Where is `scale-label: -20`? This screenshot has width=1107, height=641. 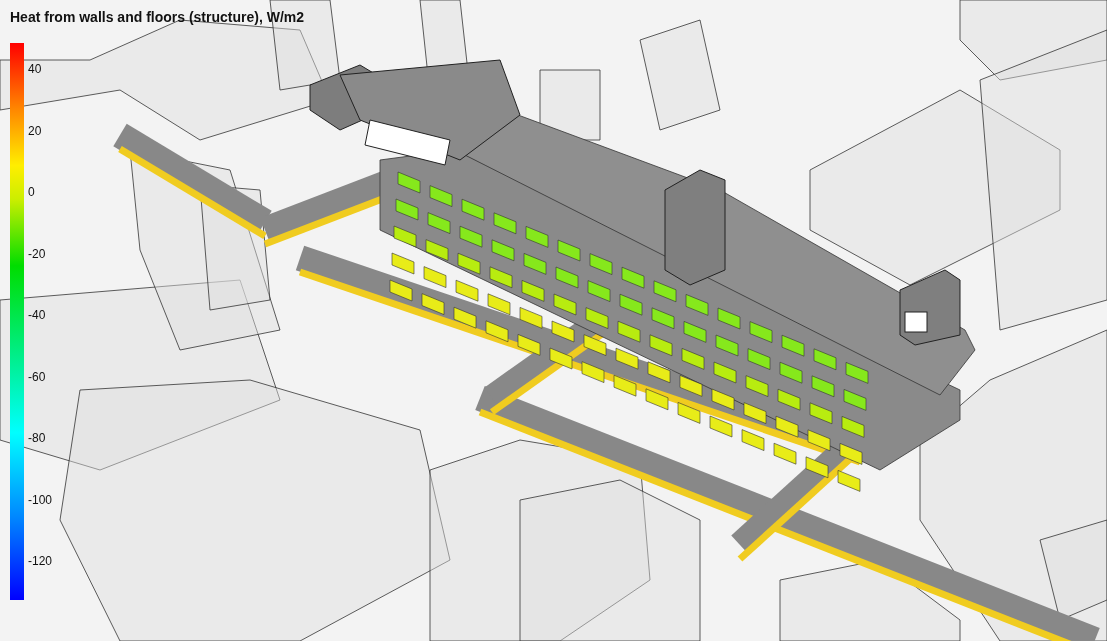 scale-label: -20 is located at coordinates (37, 254).